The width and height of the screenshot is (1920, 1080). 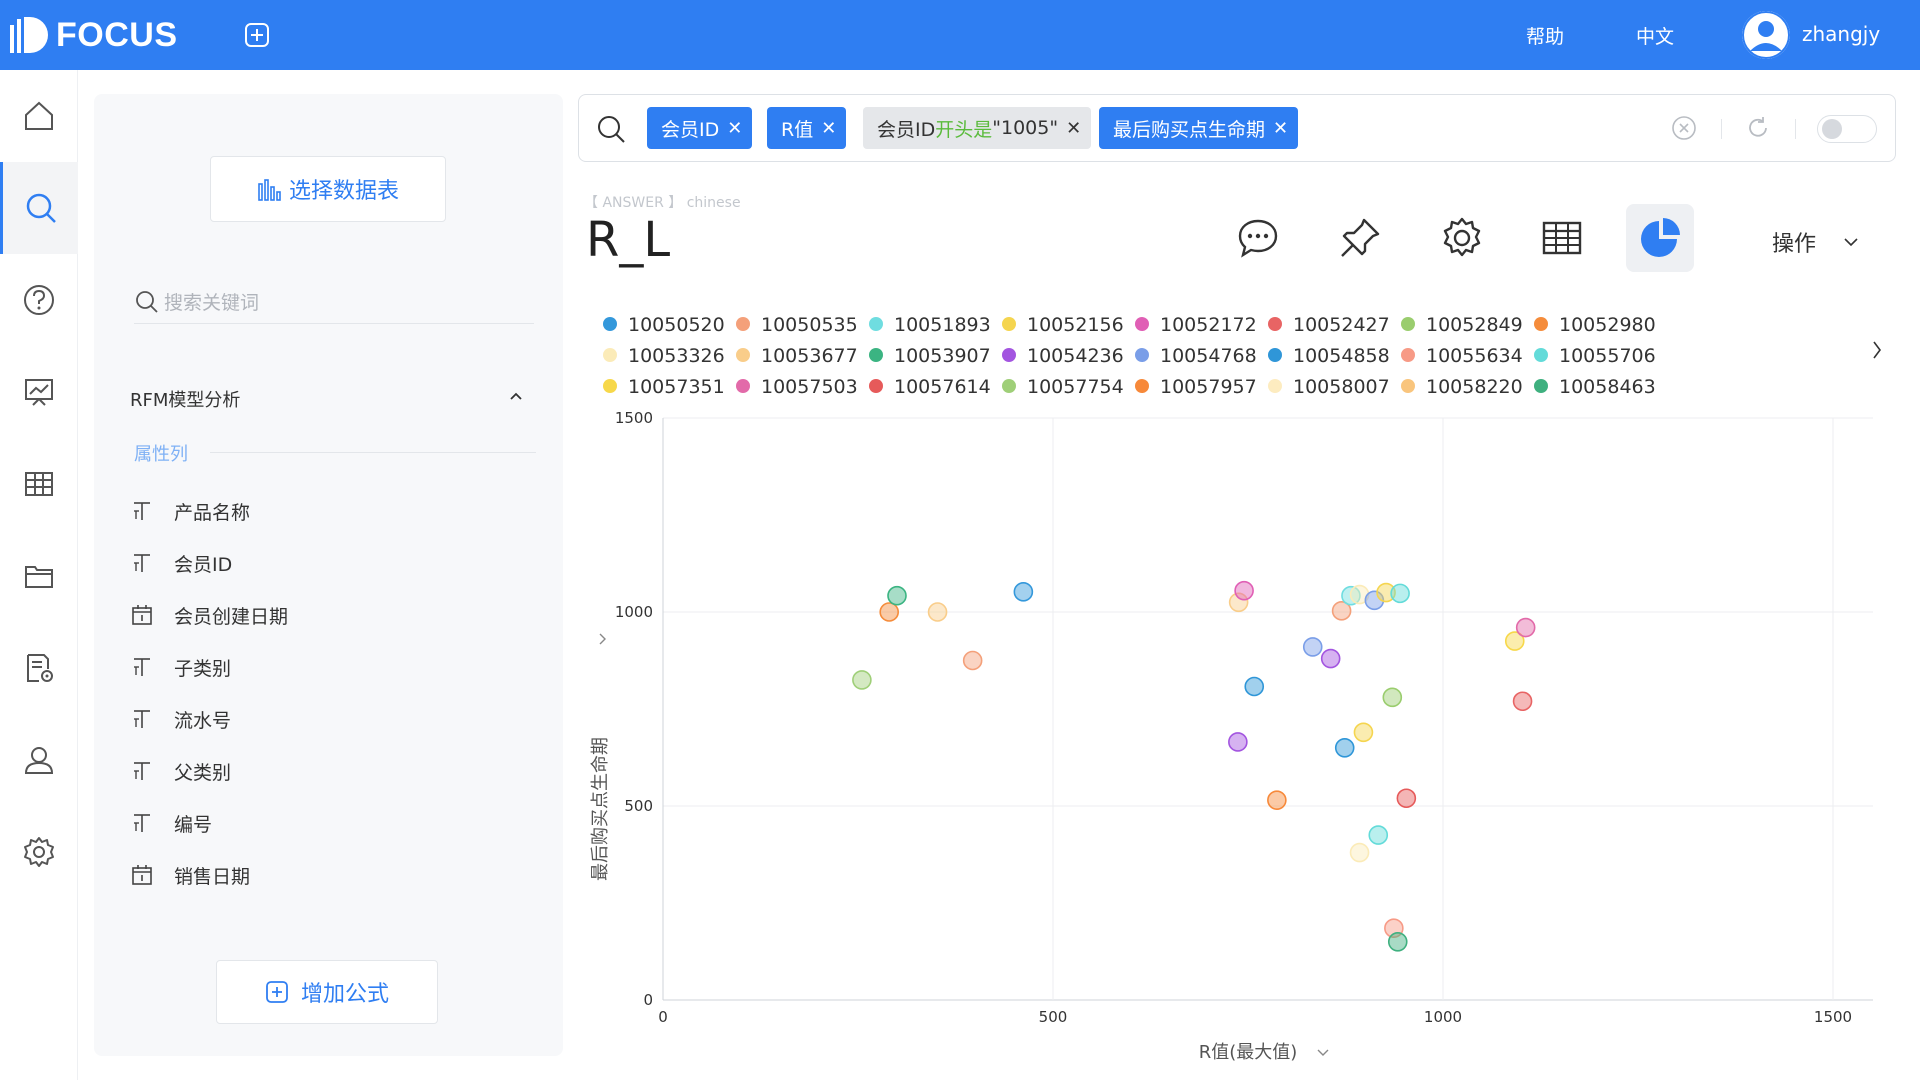 I want to click on legend-item: 10052156, so click(x=1063, y=325).